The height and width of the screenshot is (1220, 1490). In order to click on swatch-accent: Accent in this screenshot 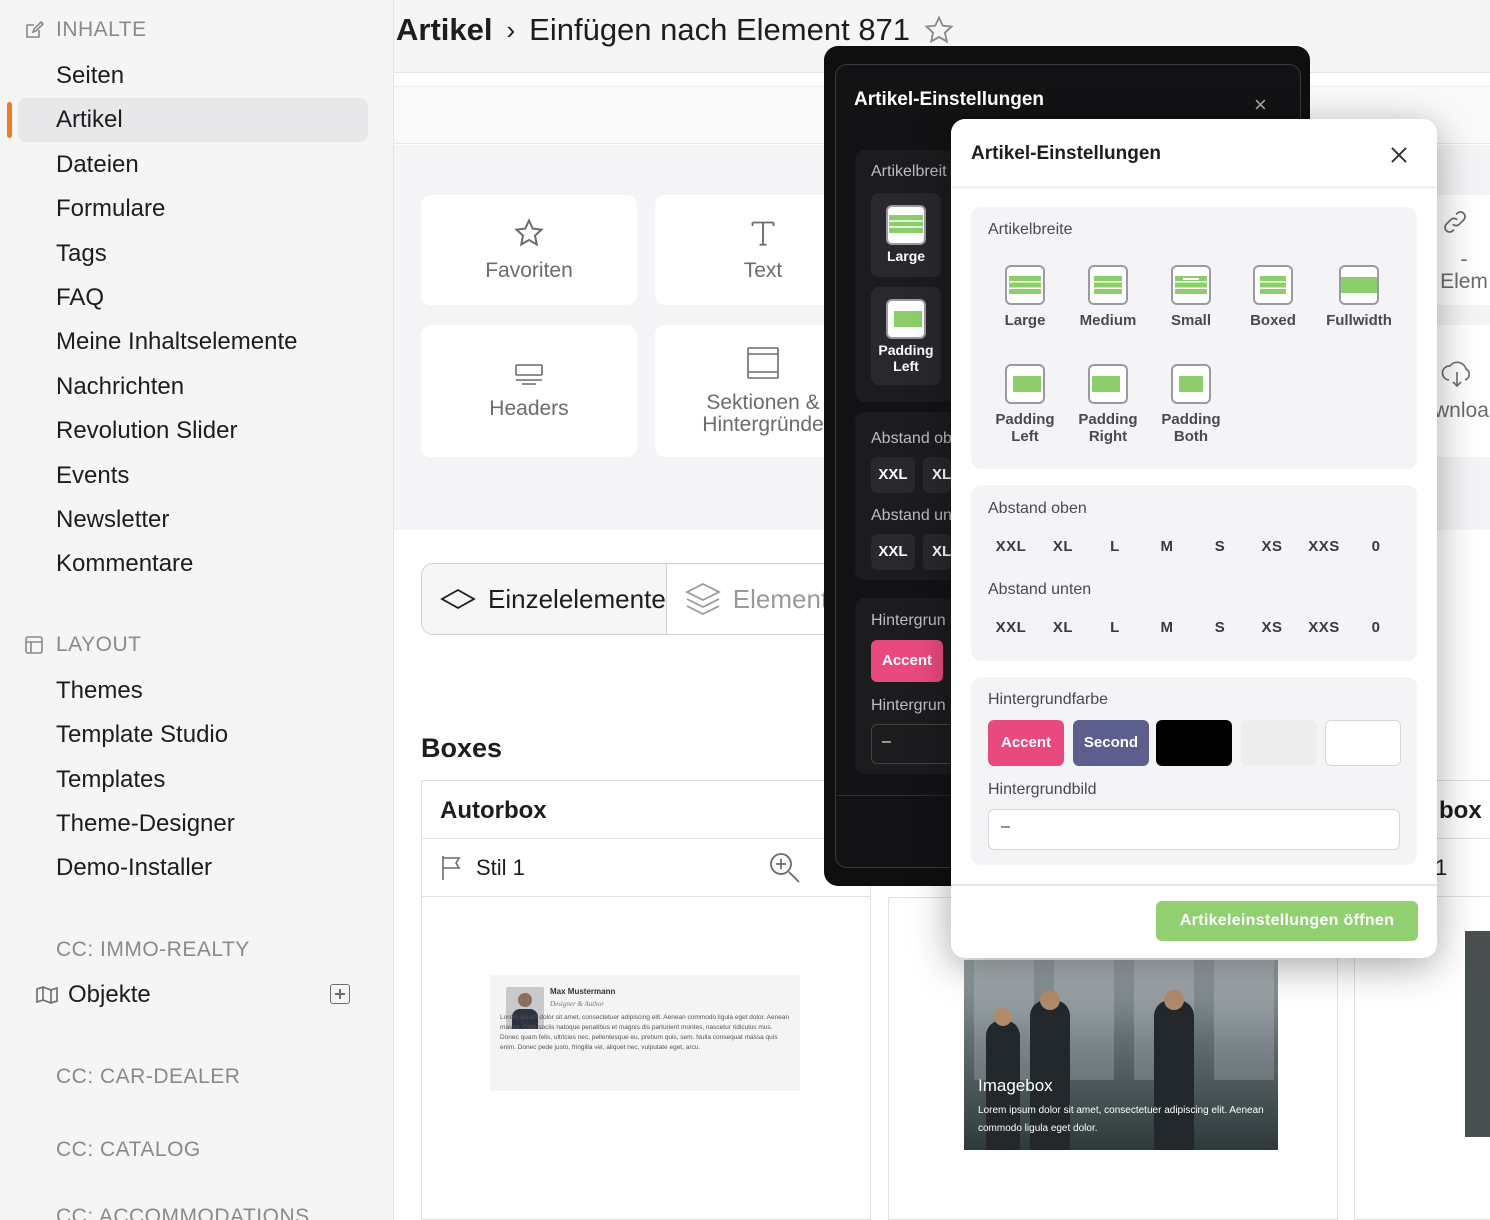, I will do `click(1026, 743)`.